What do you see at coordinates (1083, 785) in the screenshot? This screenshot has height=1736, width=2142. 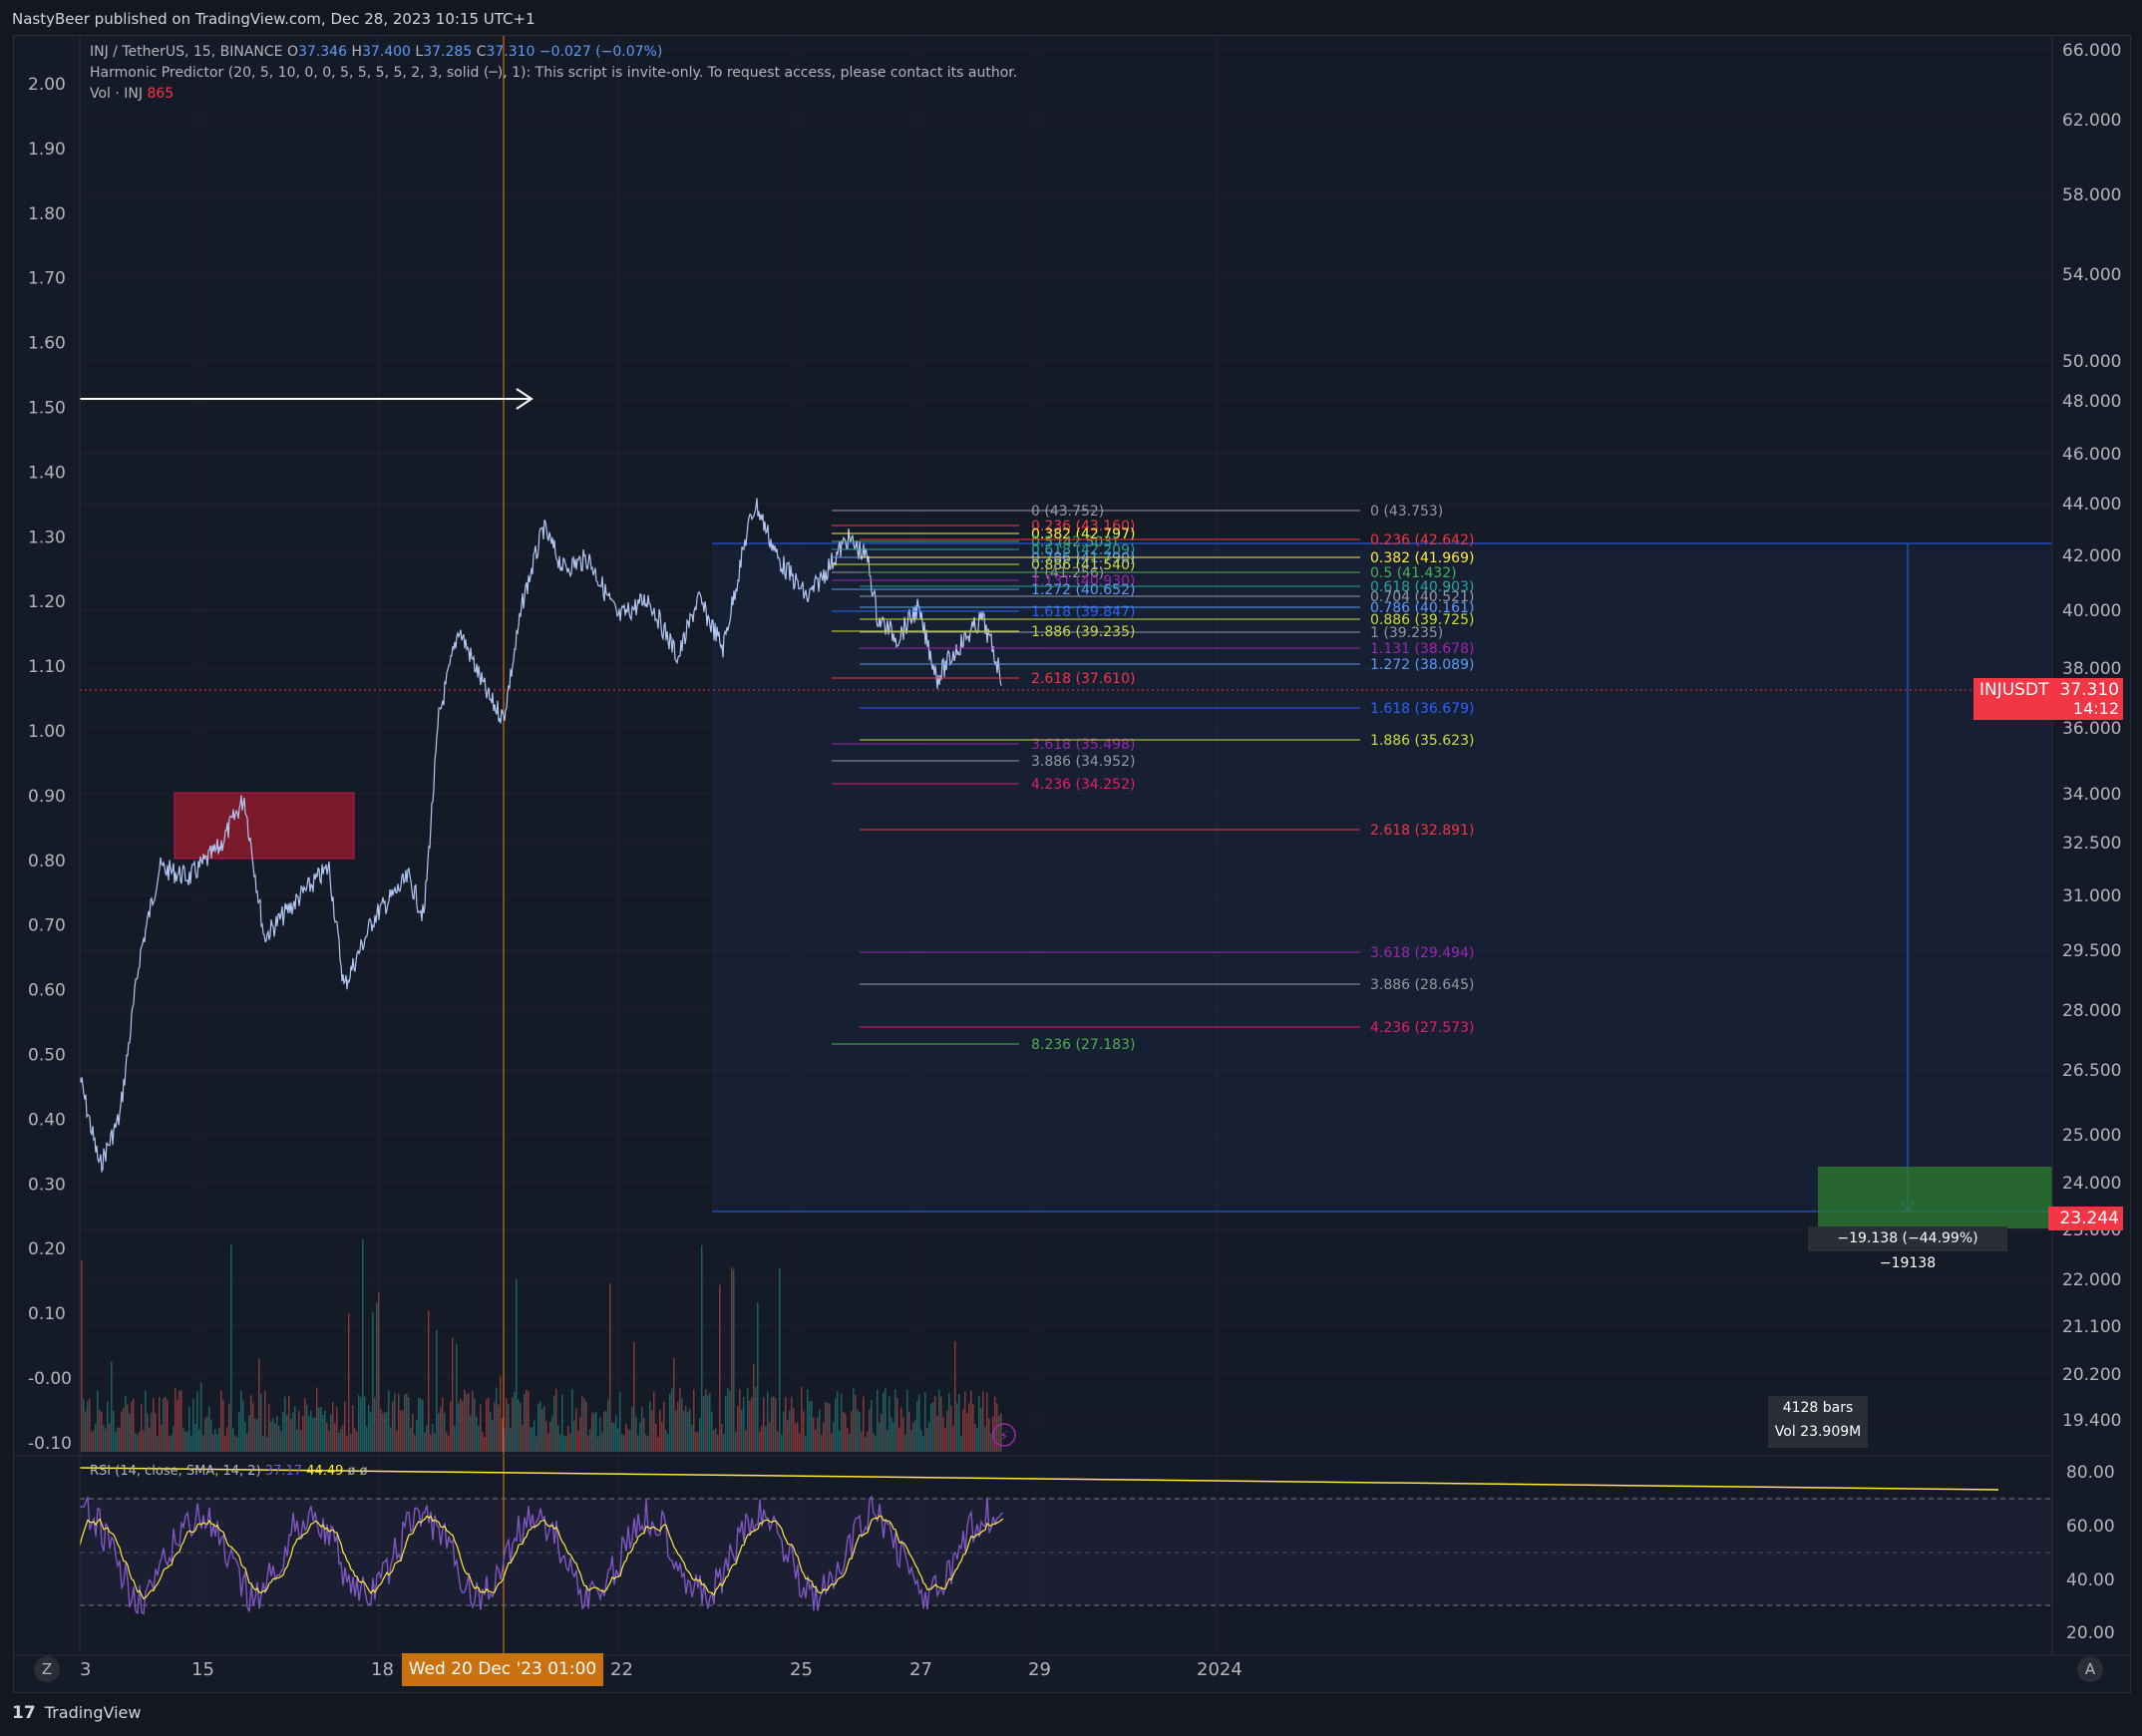 I see `fib-left-label: 4.236 (34.252)` at bounding box center [1083, 785].